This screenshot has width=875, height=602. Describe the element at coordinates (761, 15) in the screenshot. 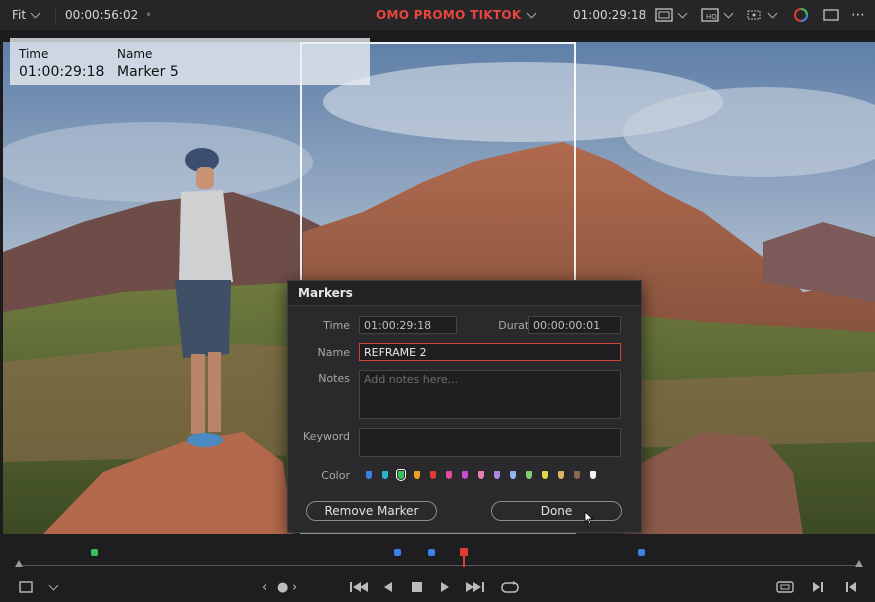

I see `transform-button` at that location.